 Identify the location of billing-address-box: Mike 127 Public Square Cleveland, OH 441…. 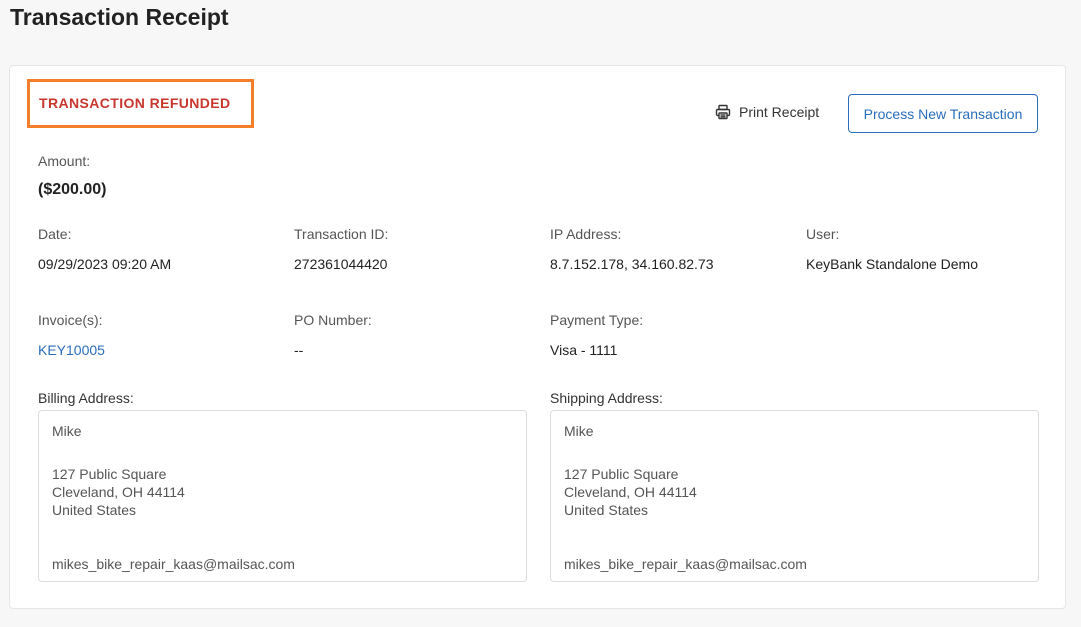
(282, 496).